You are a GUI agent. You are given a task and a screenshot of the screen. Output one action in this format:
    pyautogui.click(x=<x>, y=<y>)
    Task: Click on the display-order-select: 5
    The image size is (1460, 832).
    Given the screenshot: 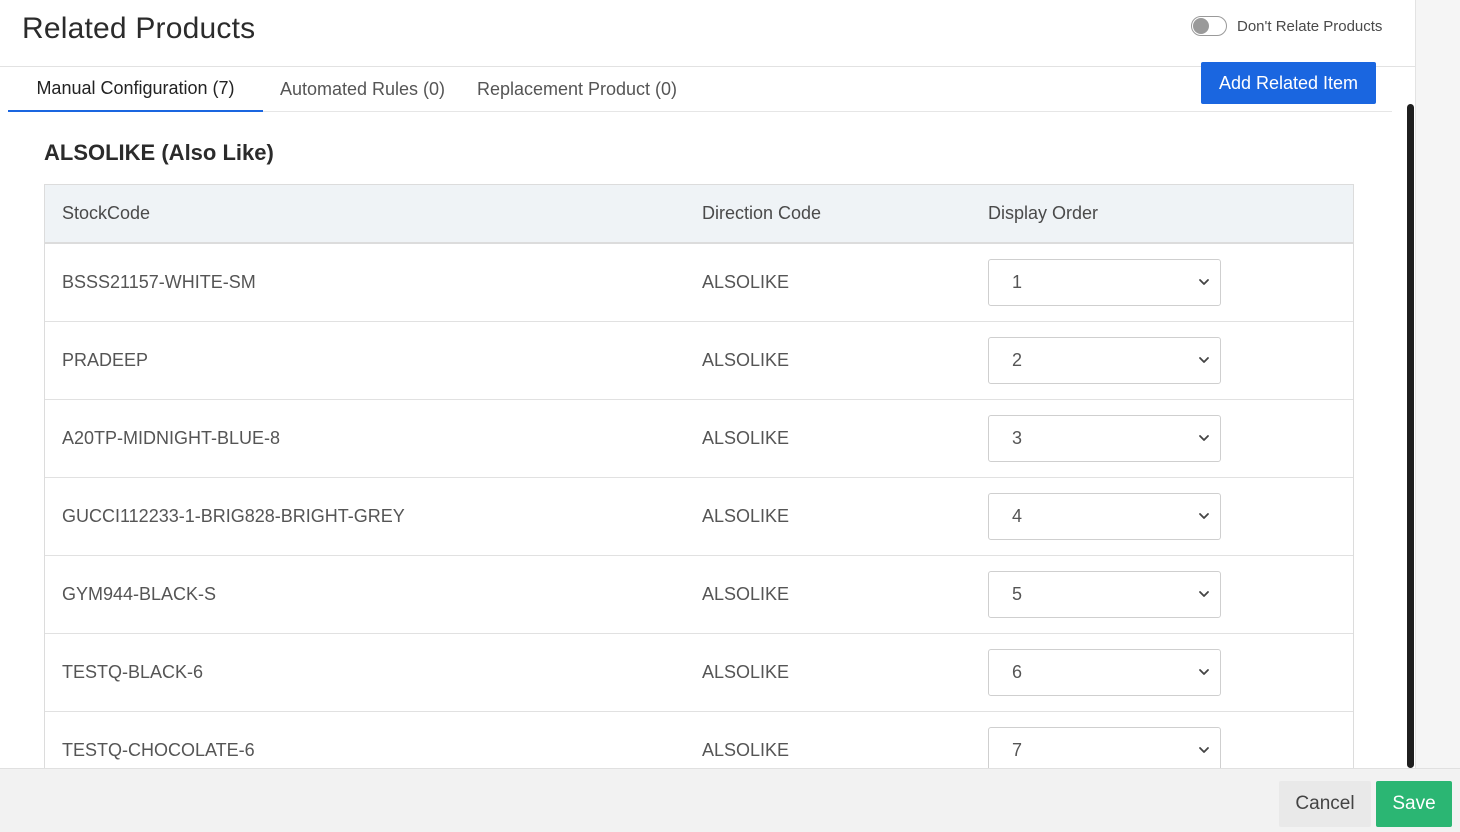 What is the action you would take?
    pyautogui.click(x=1104, y=594)
    